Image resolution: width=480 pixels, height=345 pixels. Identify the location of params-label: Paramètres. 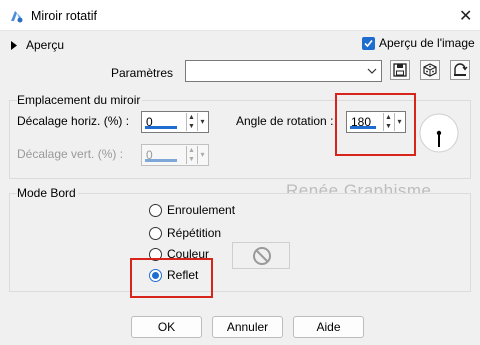
(142, 73).